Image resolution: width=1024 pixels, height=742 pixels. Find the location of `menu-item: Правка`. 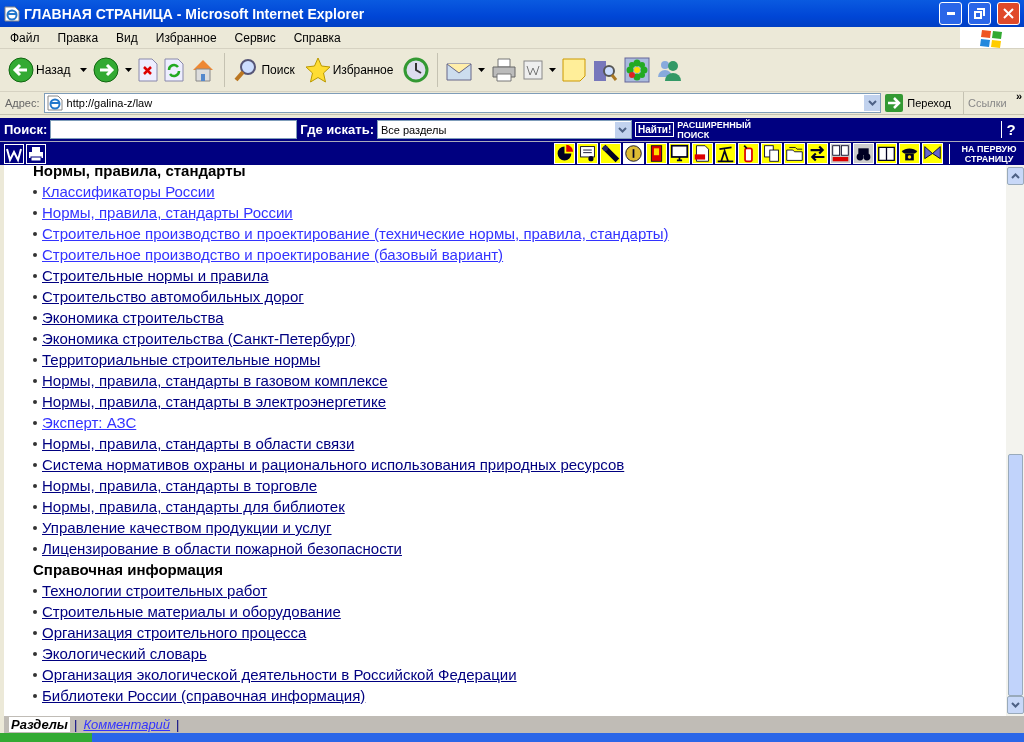

menu-item: Правка is located at coordinates (78, 37).